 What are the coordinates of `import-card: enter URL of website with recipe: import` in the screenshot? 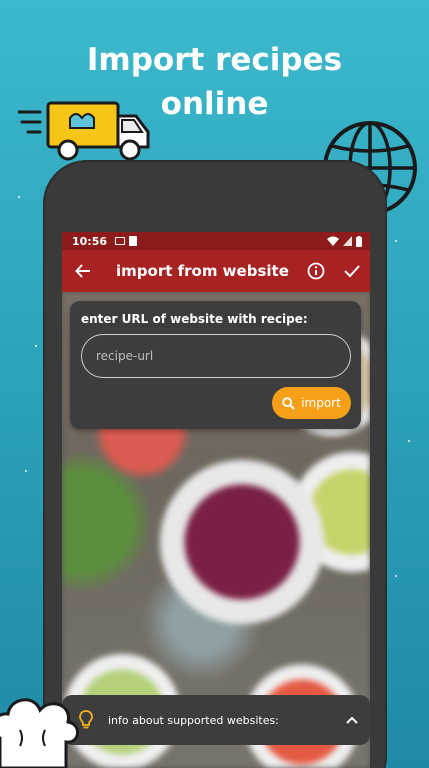 It's located at (215, 365).